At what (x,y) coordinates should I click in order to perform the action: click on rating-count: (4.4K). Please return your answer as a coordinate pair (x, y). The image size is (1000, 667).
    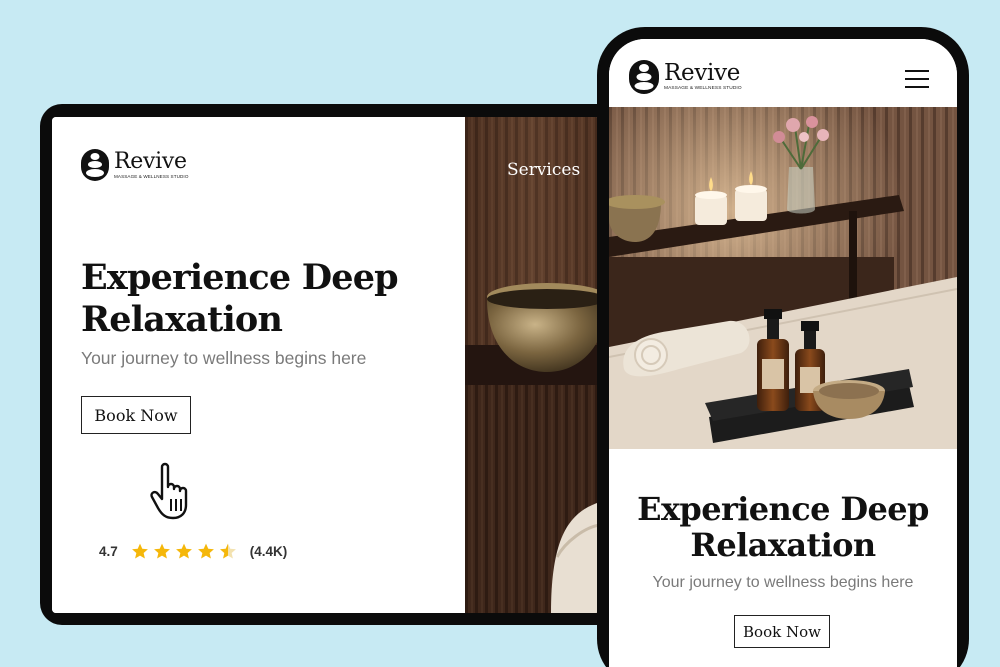
    Looking at the image, I should click on (268, 551).